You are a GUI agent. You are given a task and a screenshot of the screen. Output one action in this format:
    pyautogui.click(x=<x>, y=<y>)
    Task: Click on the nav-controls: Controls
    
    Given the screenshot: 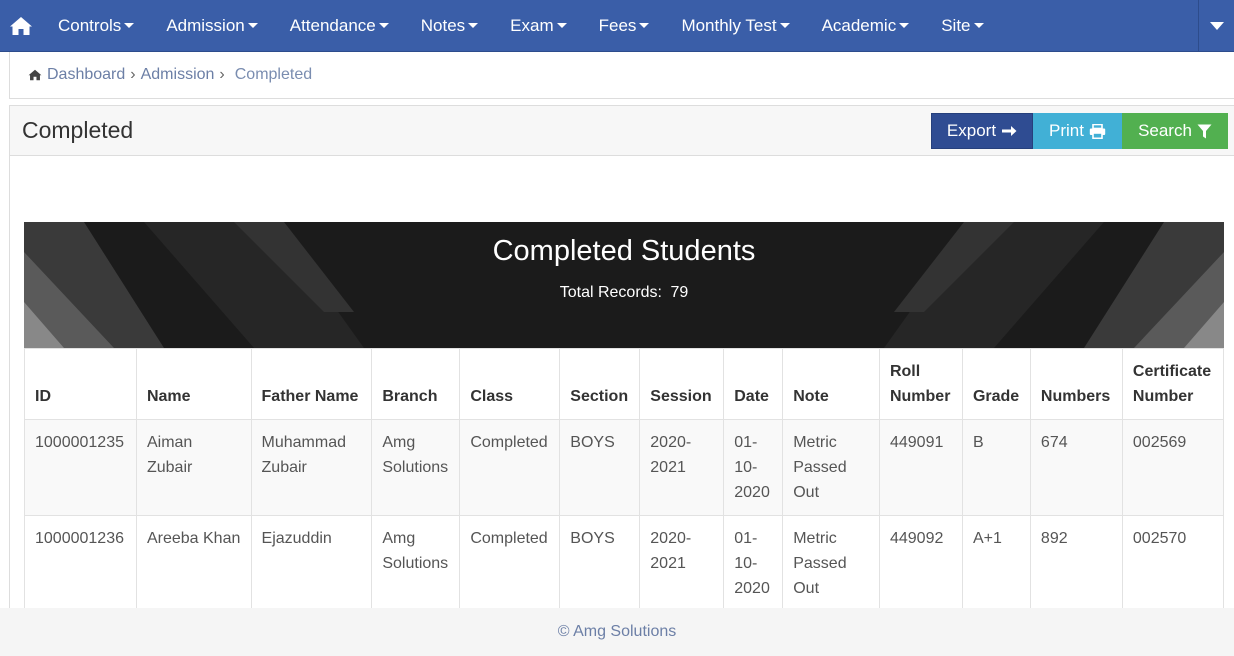 What is the action you would take?
    pyautogui.click(x=96, y=26)
    